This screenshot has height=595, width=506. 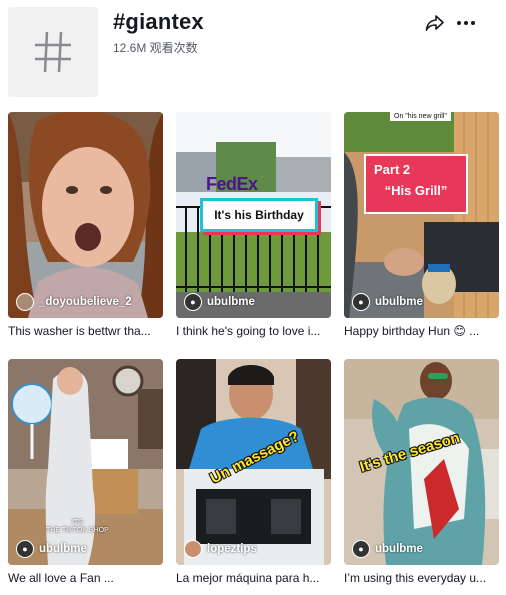 I want to click on hashtag-cover, so click(x=53, y=52).